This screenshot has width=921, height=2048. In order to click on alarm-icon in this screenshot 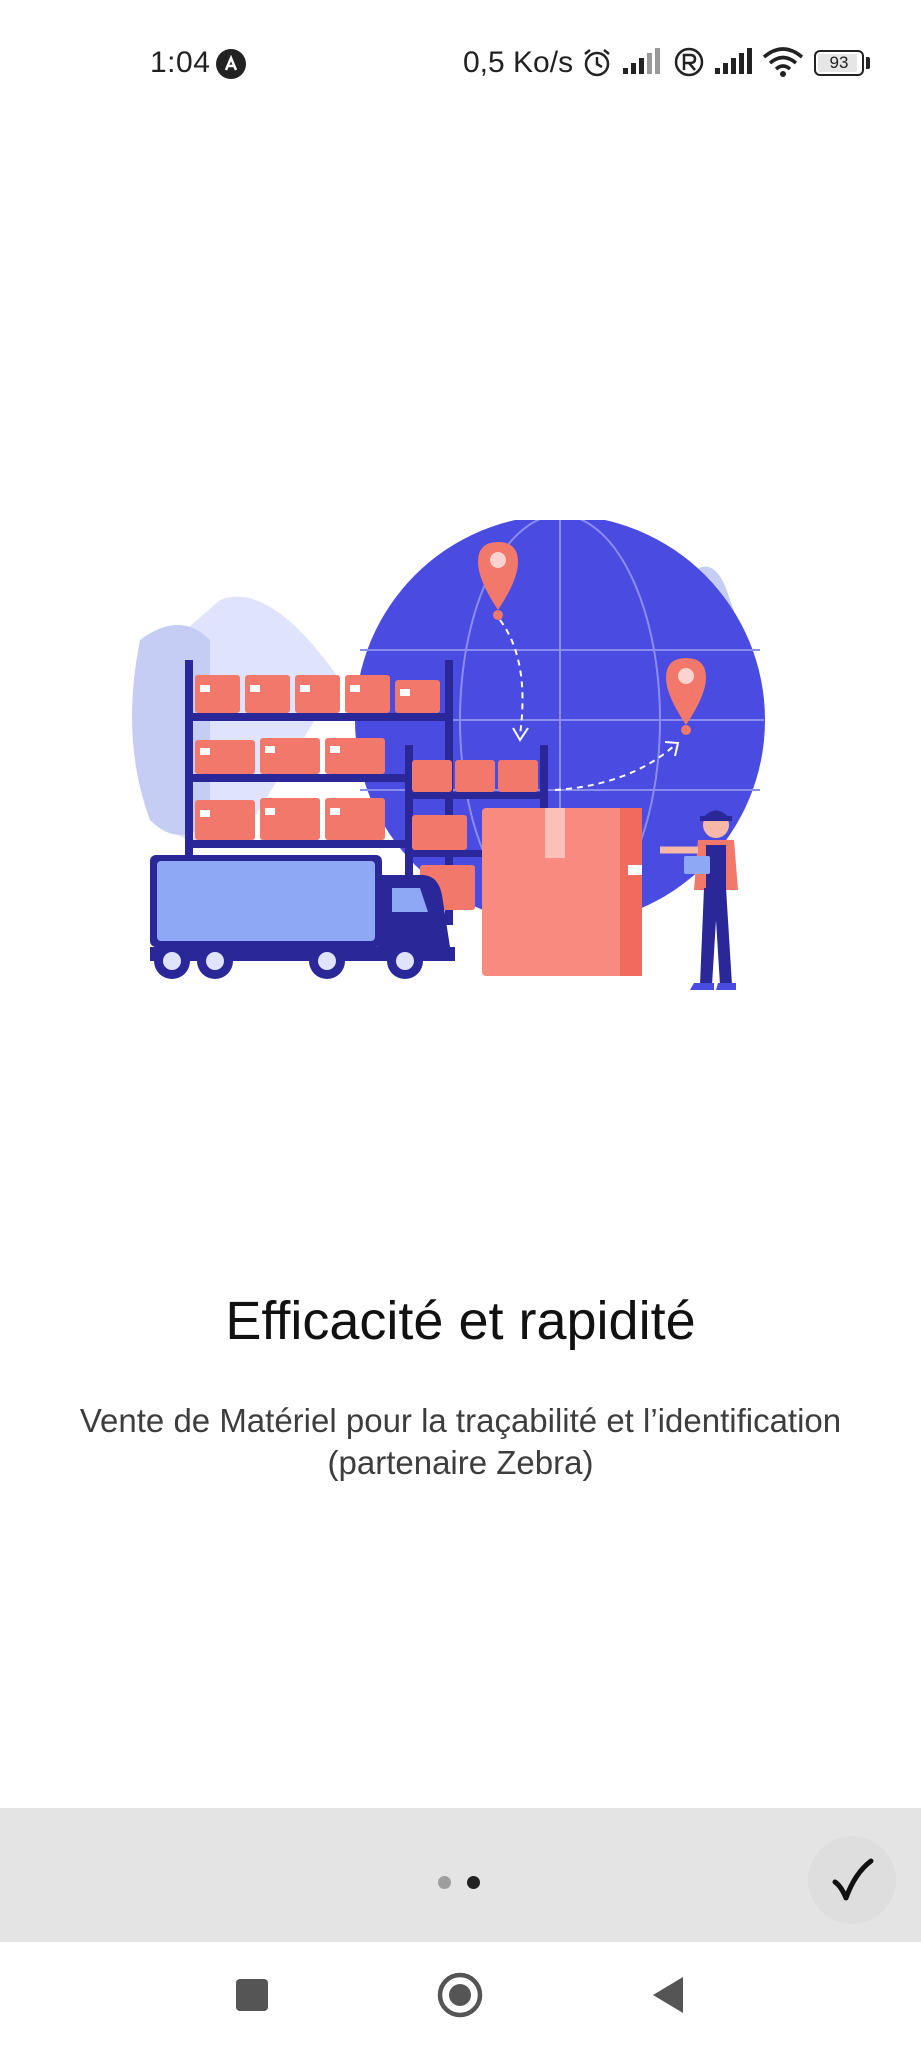, I will do `click(597, 64)`.